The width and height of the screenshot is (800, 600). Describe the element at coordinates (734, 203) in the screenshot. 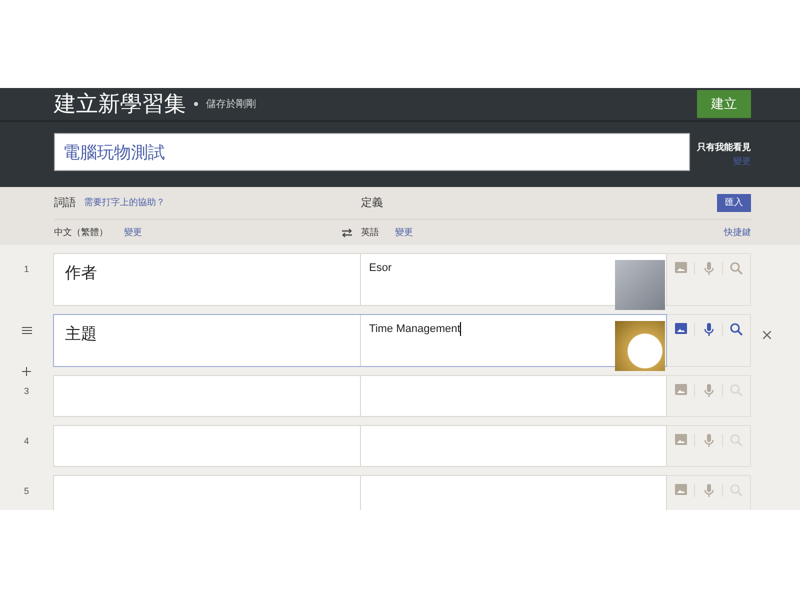

I see `import-button: 匯入` at that location.